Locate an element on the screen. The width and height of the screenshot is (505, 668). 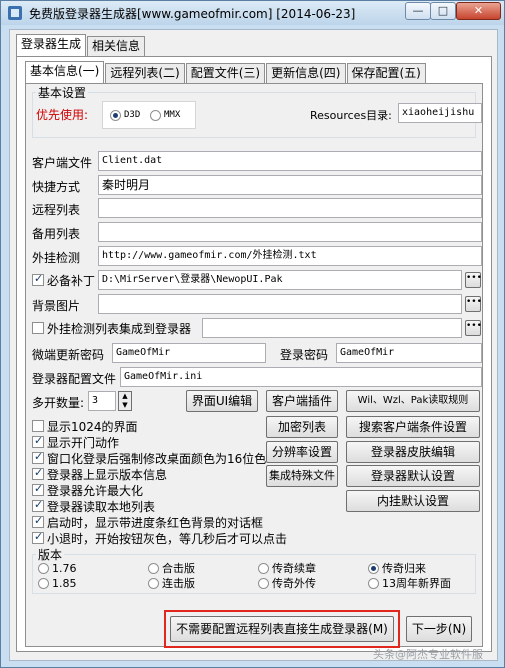
resources-input: xiaoheijishu is located at coordinates (440, 113).